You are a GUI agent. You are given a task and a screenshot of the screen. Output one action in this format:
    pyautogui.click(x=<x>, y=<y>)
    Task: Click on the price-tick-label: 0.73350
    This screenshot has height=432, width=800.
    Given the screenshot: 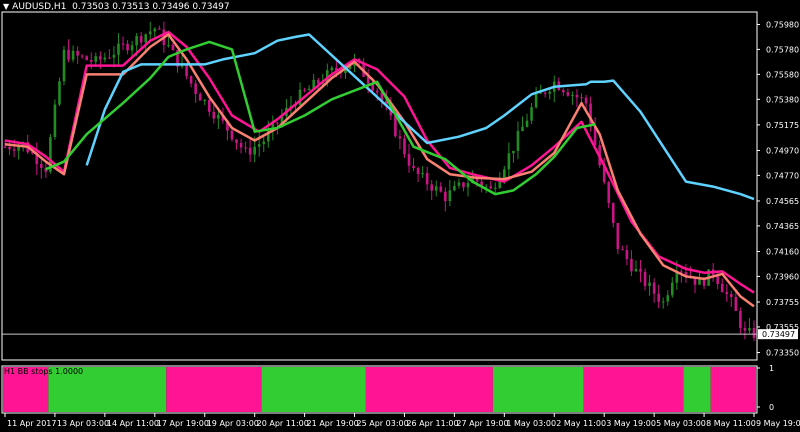 What is the action you would take?
    pyautogui.click(x=782, y=353)
    